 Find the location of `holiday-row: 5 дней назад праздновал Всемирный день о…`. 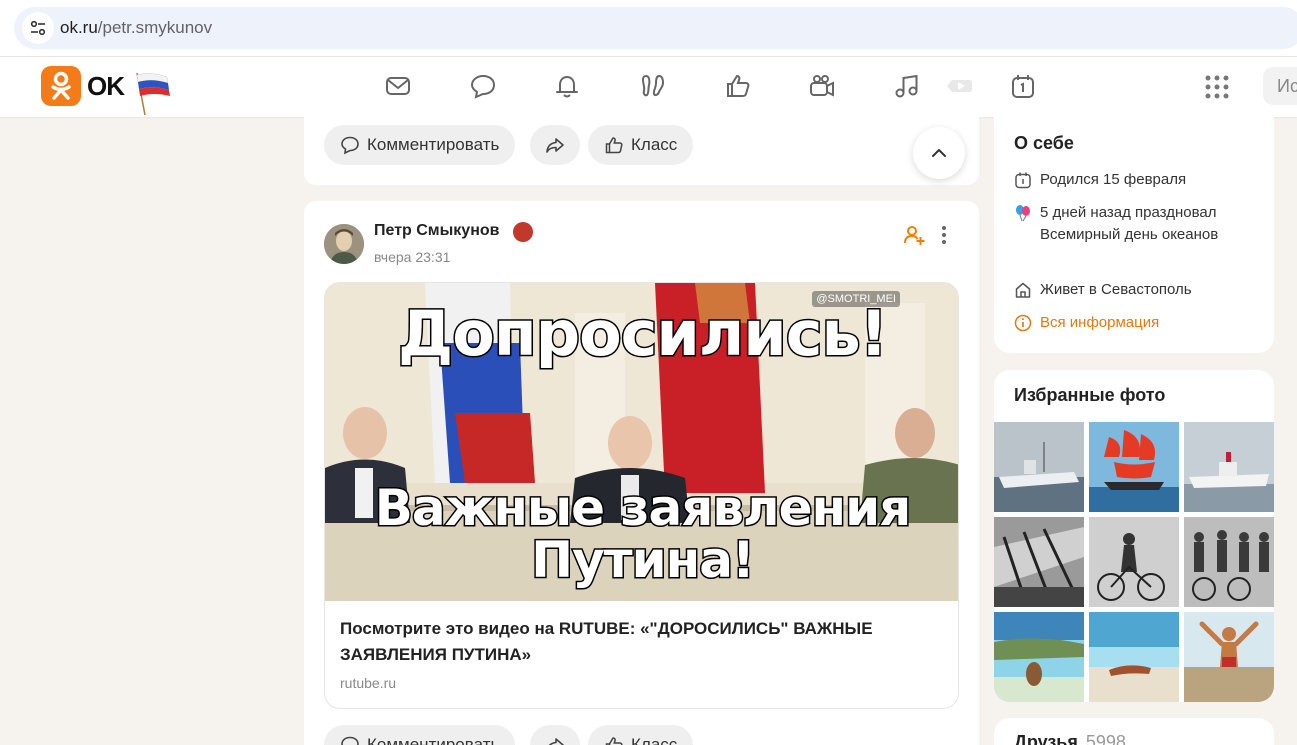

holiday-row: 5 дней назад праздновал Всемирный день о… is located at coordinates (1136, 224).